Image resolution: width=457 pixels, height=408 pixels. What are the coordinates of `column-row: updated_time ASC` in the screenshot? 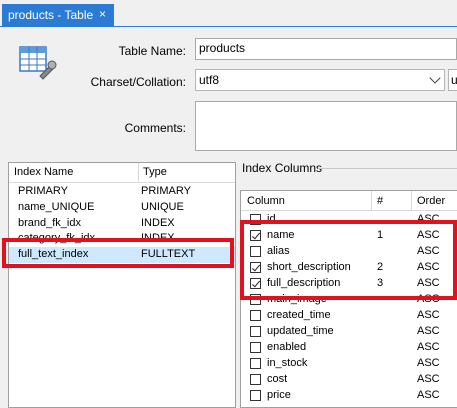 It's located at (349, 332).